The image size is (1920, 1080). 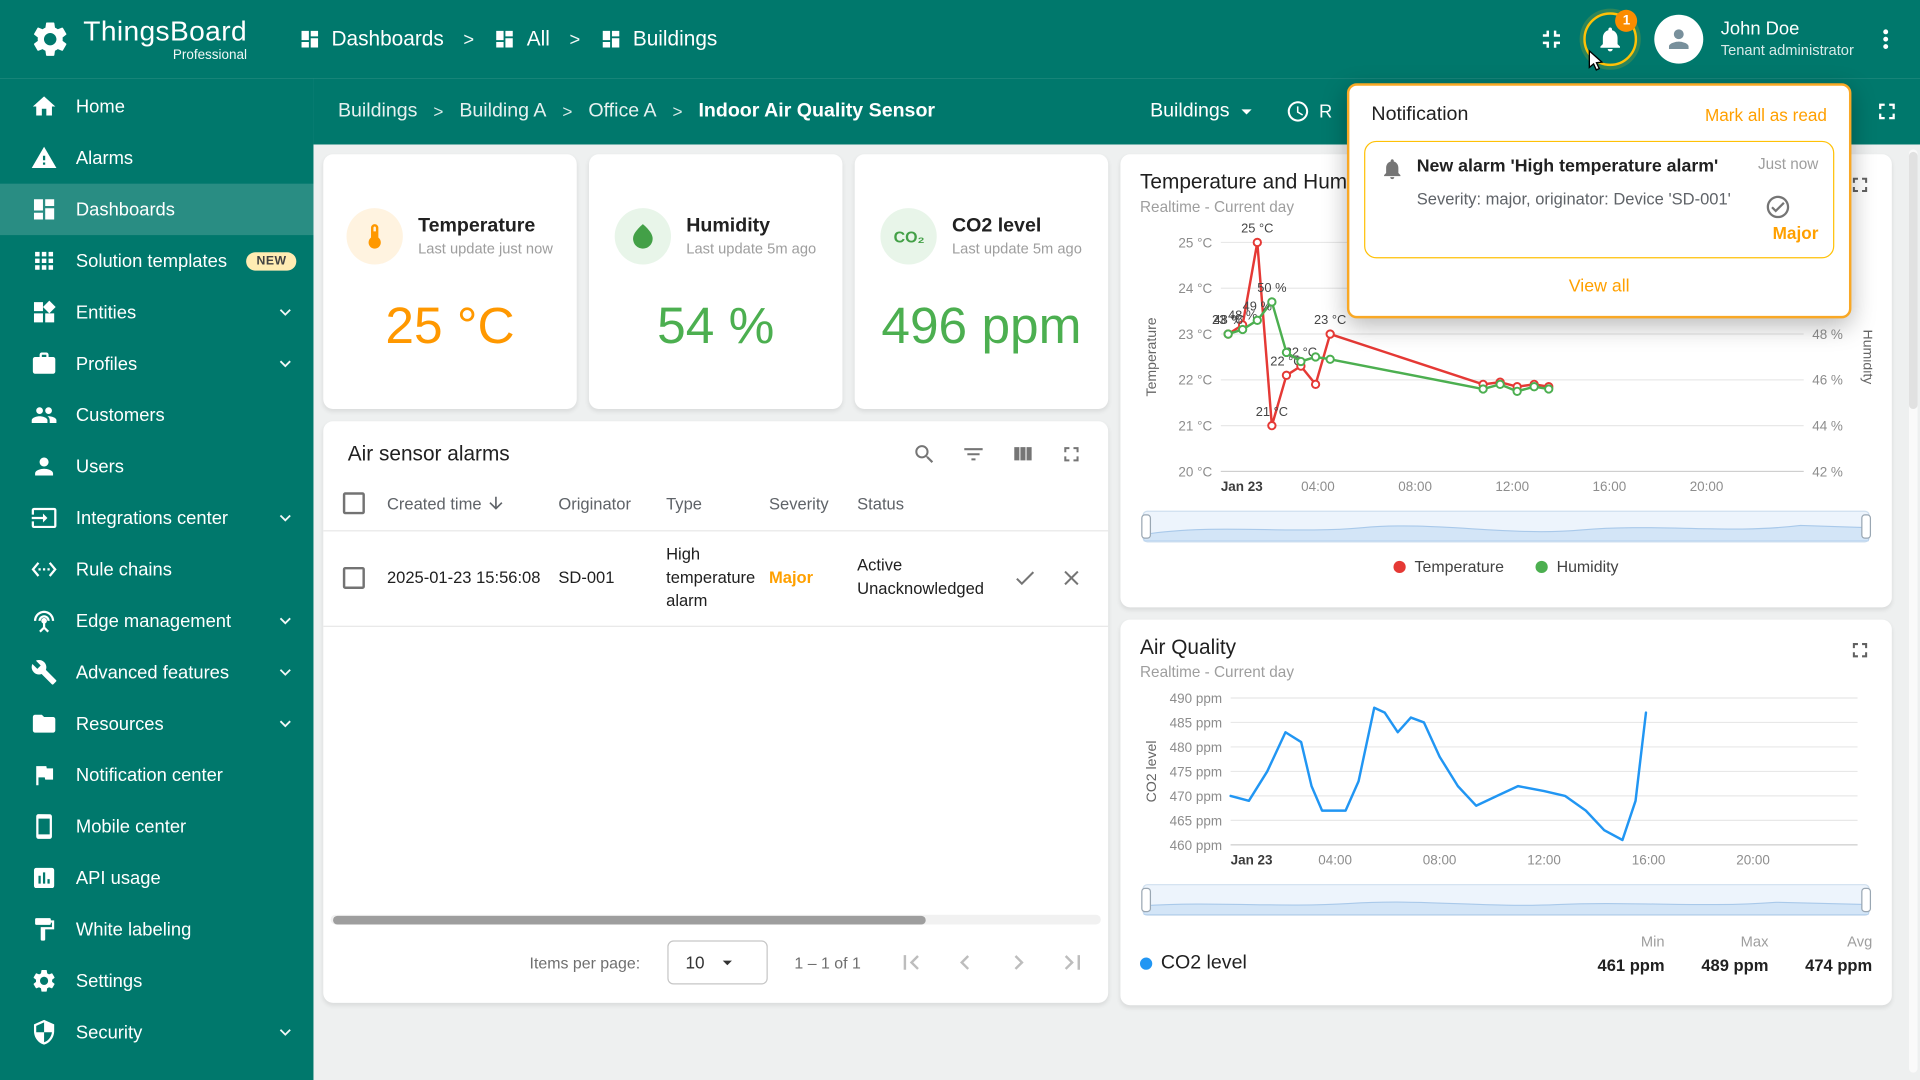 I want to click on next-page-button, so click(x=1019, y=962).